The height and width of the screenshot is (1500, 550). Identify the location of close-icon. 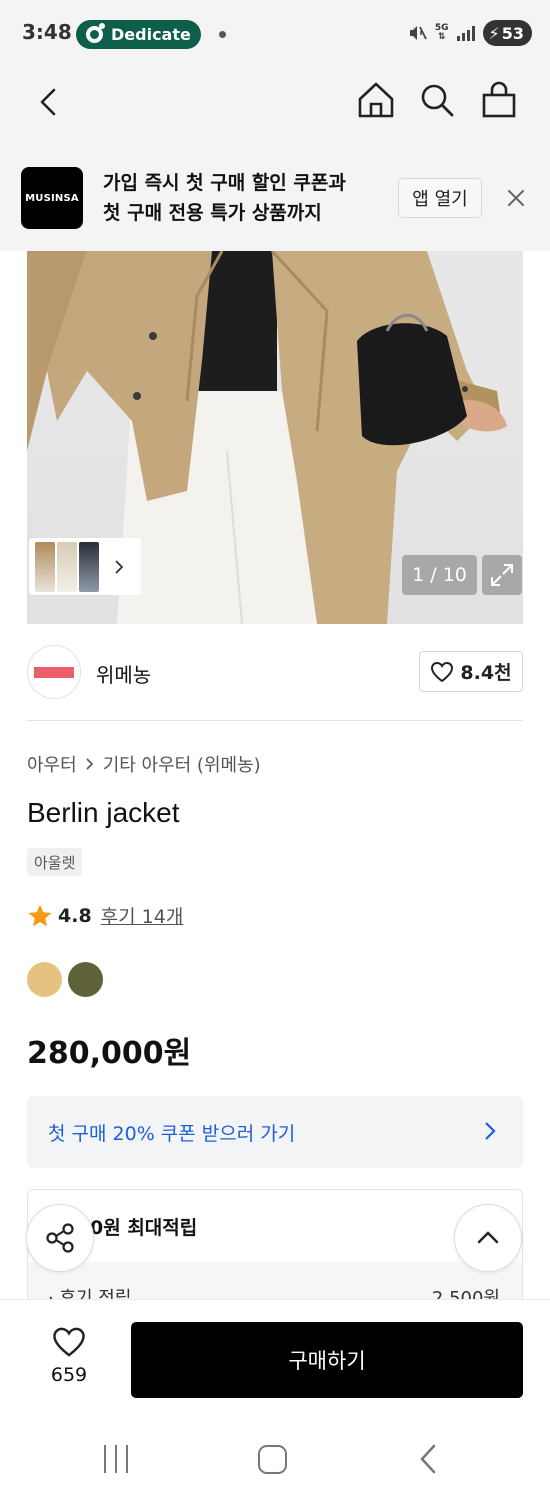
(516, 198).